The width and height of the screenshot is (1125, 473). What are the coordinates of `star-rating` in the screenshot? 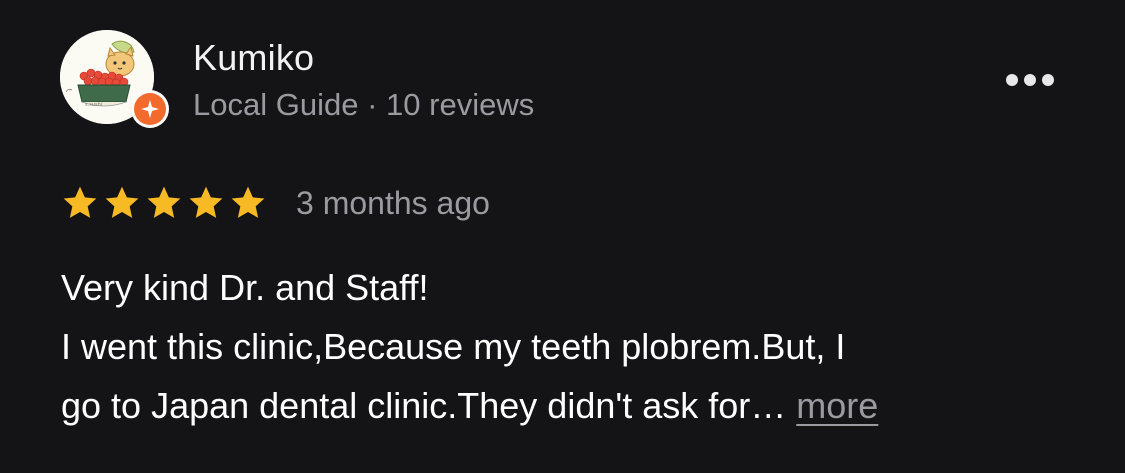 It's located at (164, 203).